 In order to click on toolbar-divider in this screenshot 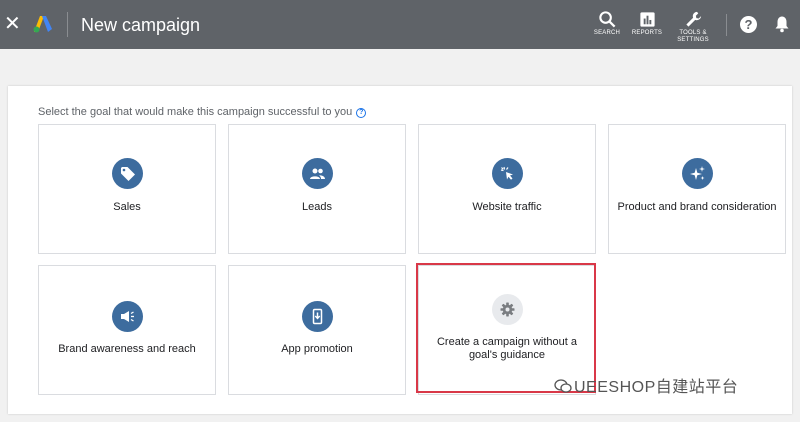, I will do `click(726, 25)`.